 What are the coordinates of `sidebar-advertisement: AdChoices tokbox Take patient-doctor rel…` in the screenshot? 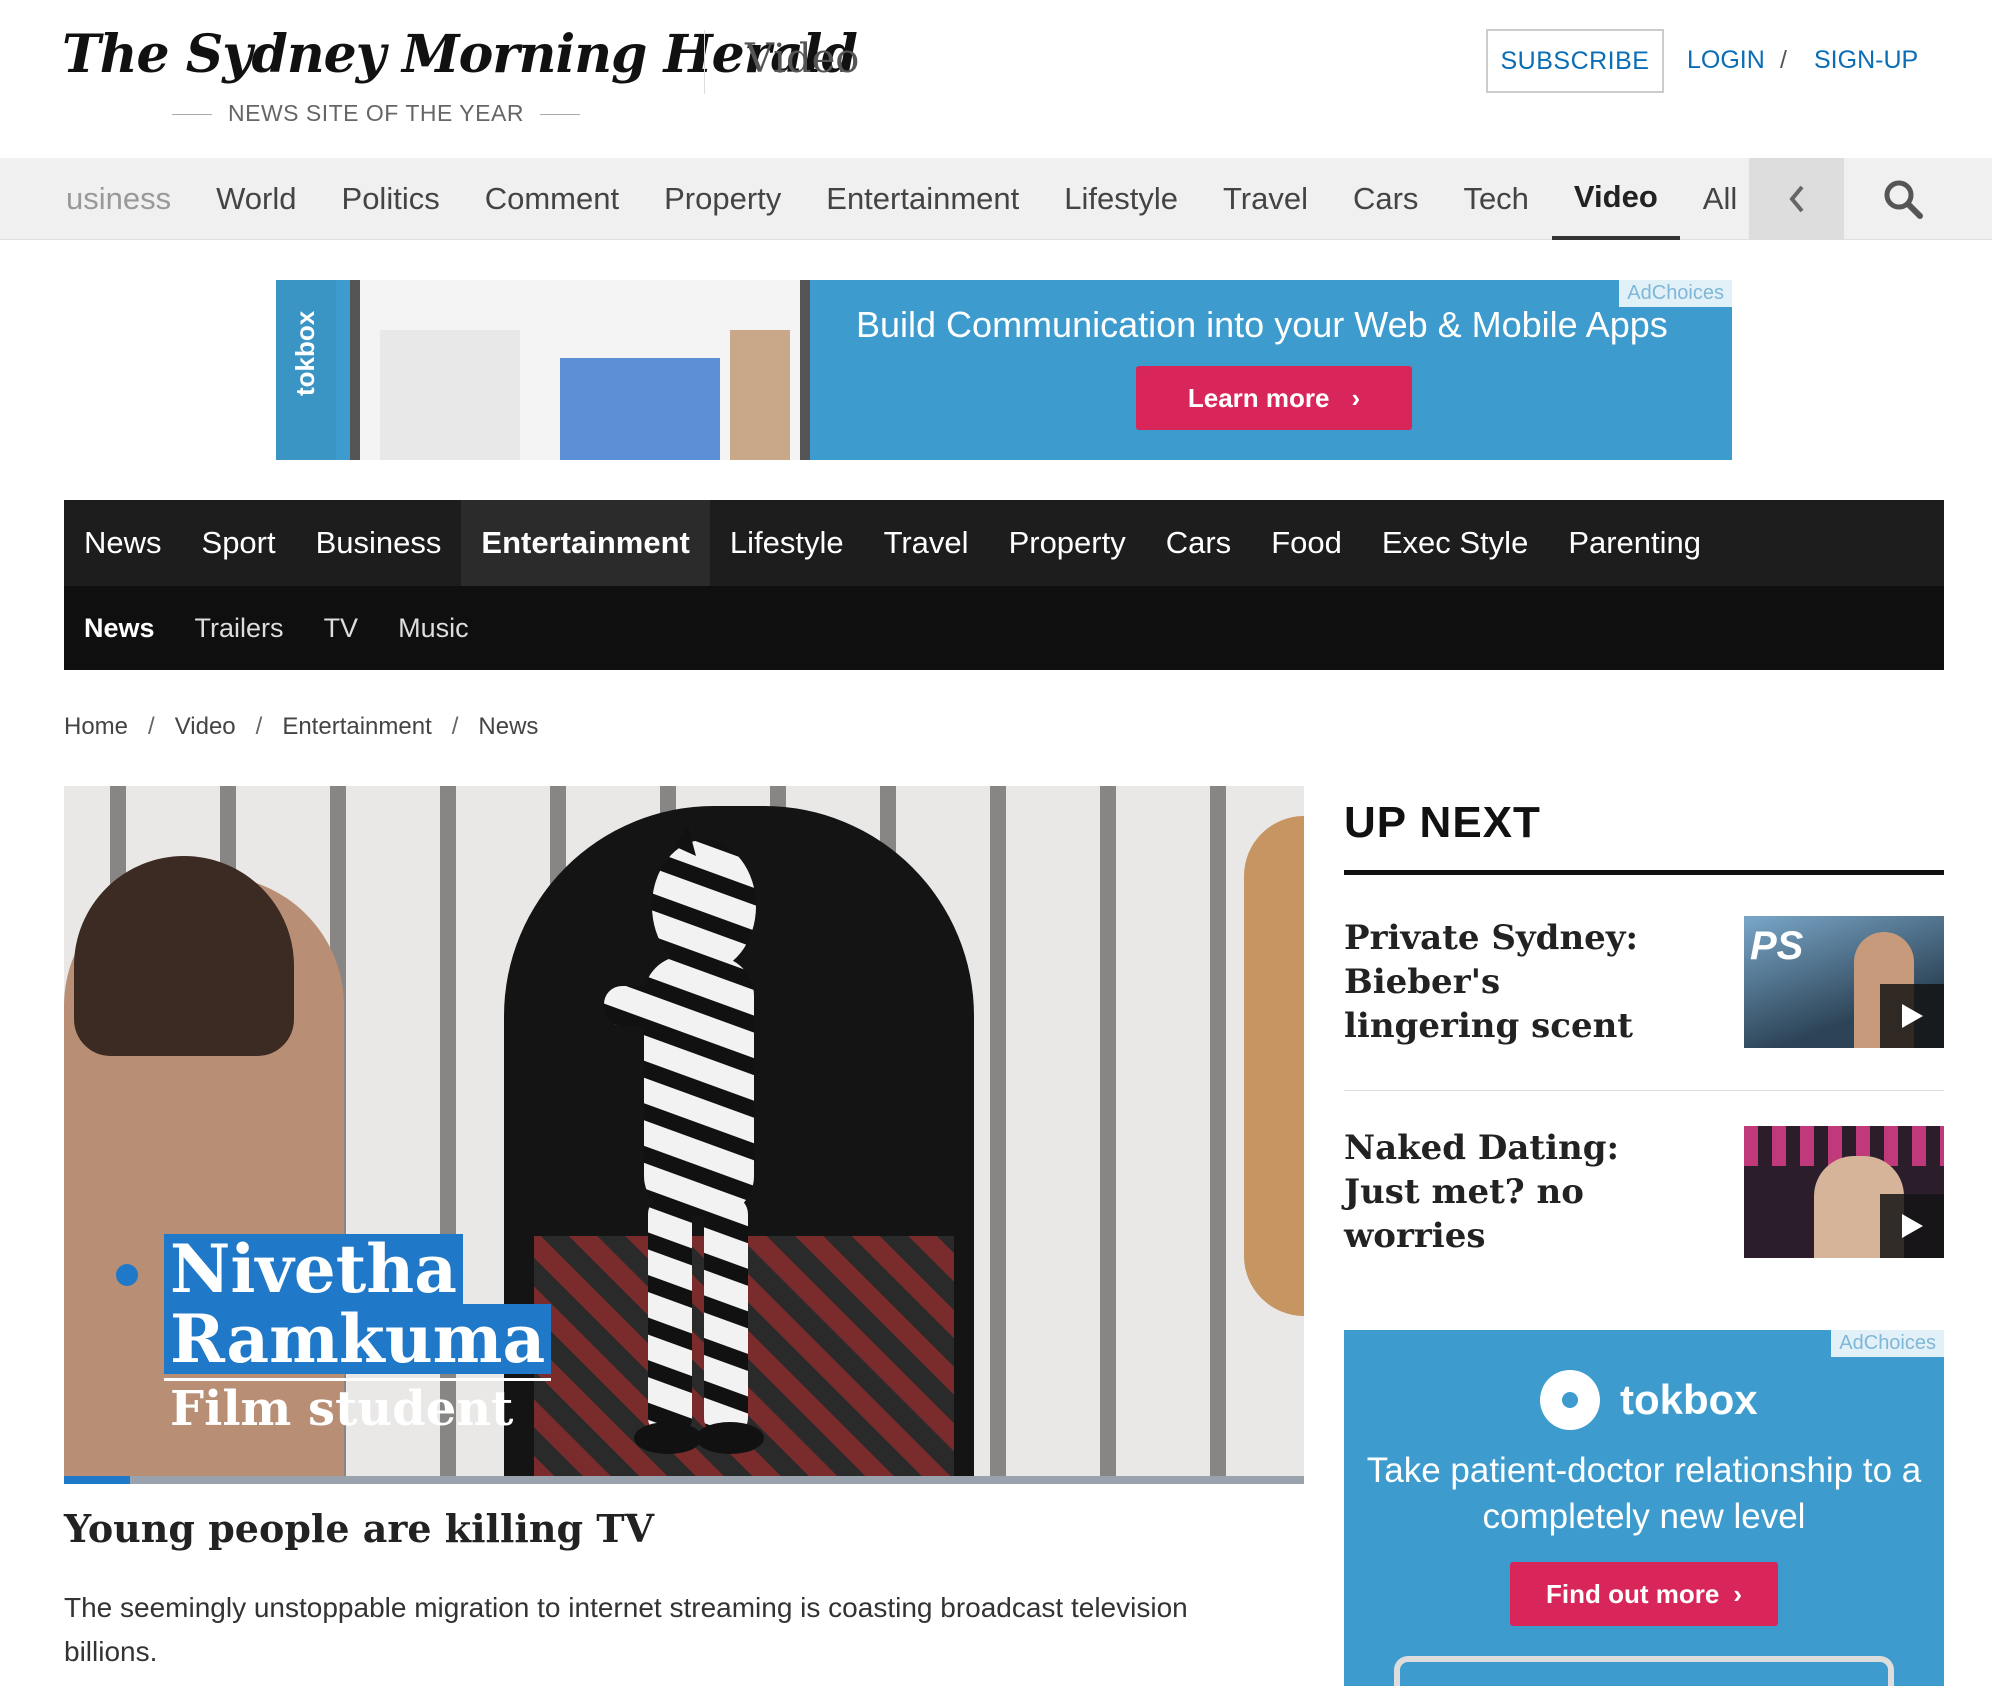 It's located at (1644, 1508).